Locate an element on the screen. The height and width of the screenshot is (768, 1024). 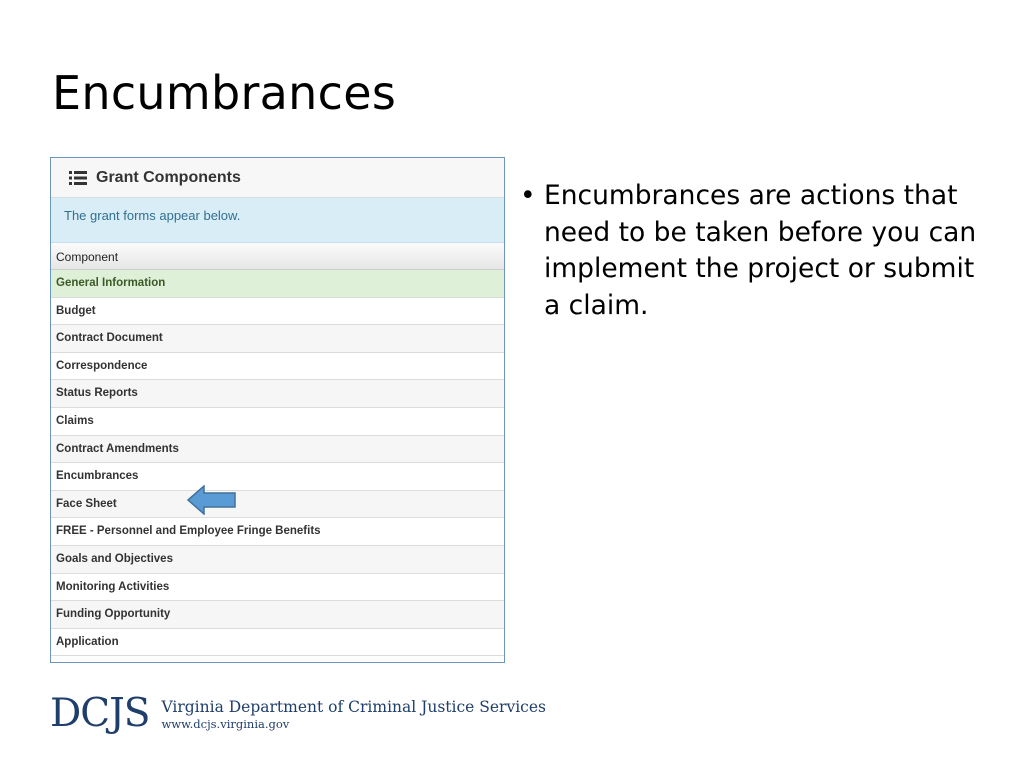
component-row: Funding Opportunity is located at coordinates (277, 615).